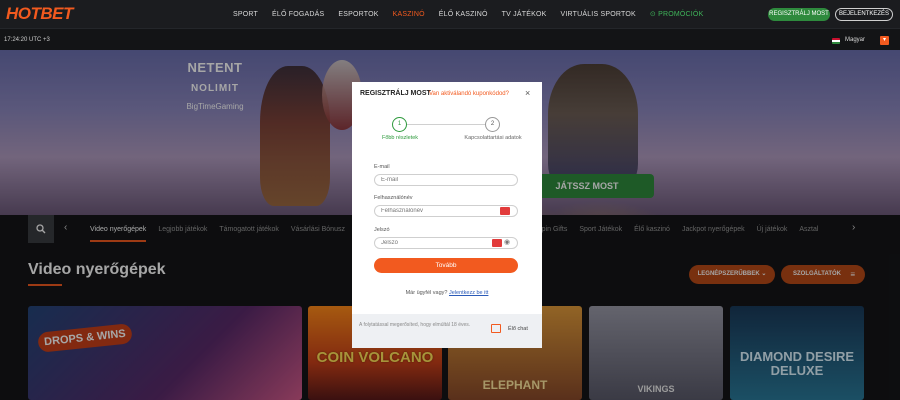  Describe the element at coordinates (469, 94) in the screenshot. I see `coupon-code-link: Van aktiválandó kuponkódod?` at that location.